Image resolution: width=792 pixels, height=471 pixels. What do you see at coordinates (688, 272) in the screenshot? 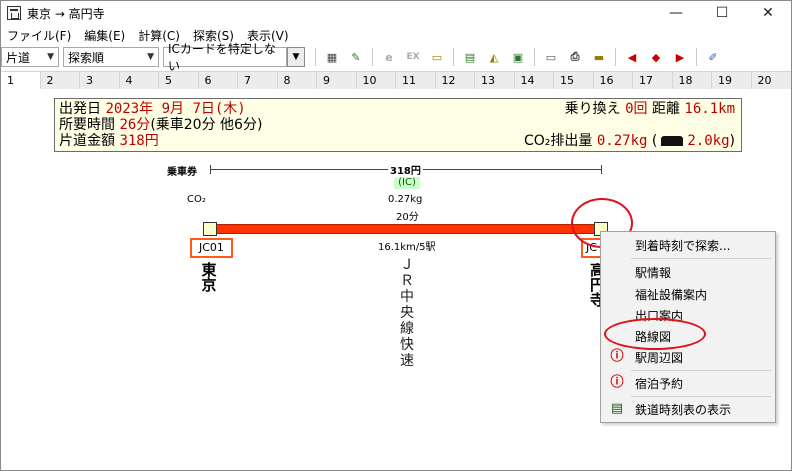
I see `menu-item-station-info: 駅情報` at bounding box center [688, 272].